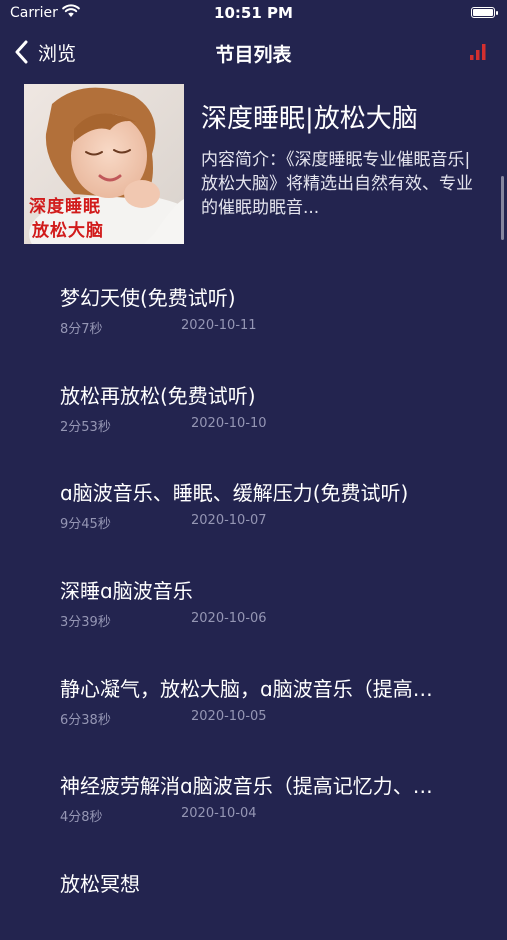 The width and height of the screenshot is (507, 940). I want to click on page-title: 节目列表, so click(253, 55).